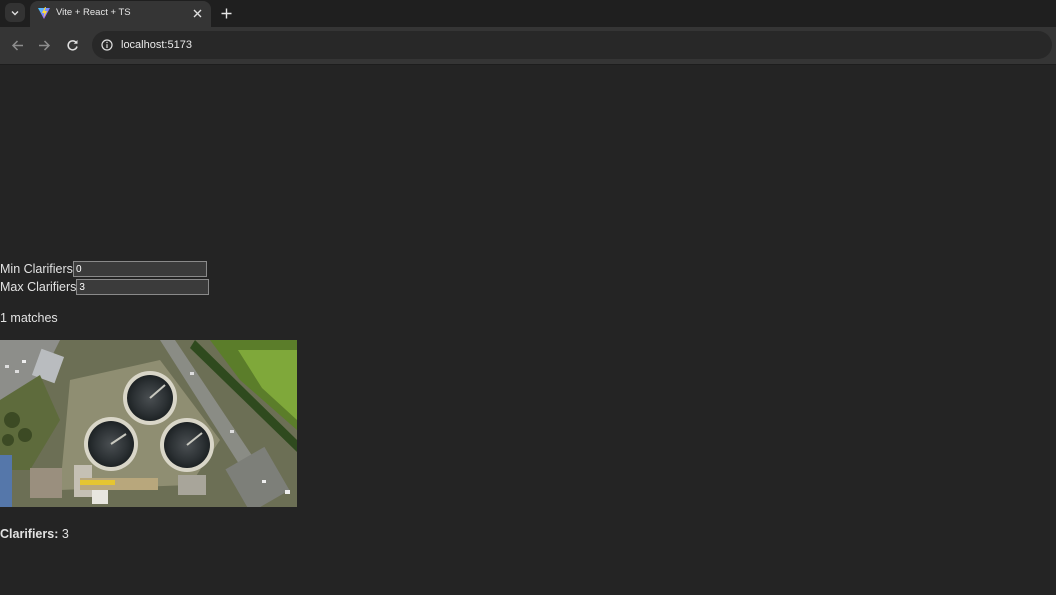 The width and height of the screenshot is (1056, 595). What do you see at coordinates (29, 534) in the screenshot?
I see `clarifiers-label: Clarifiers:` at bounding box center [29, 534].